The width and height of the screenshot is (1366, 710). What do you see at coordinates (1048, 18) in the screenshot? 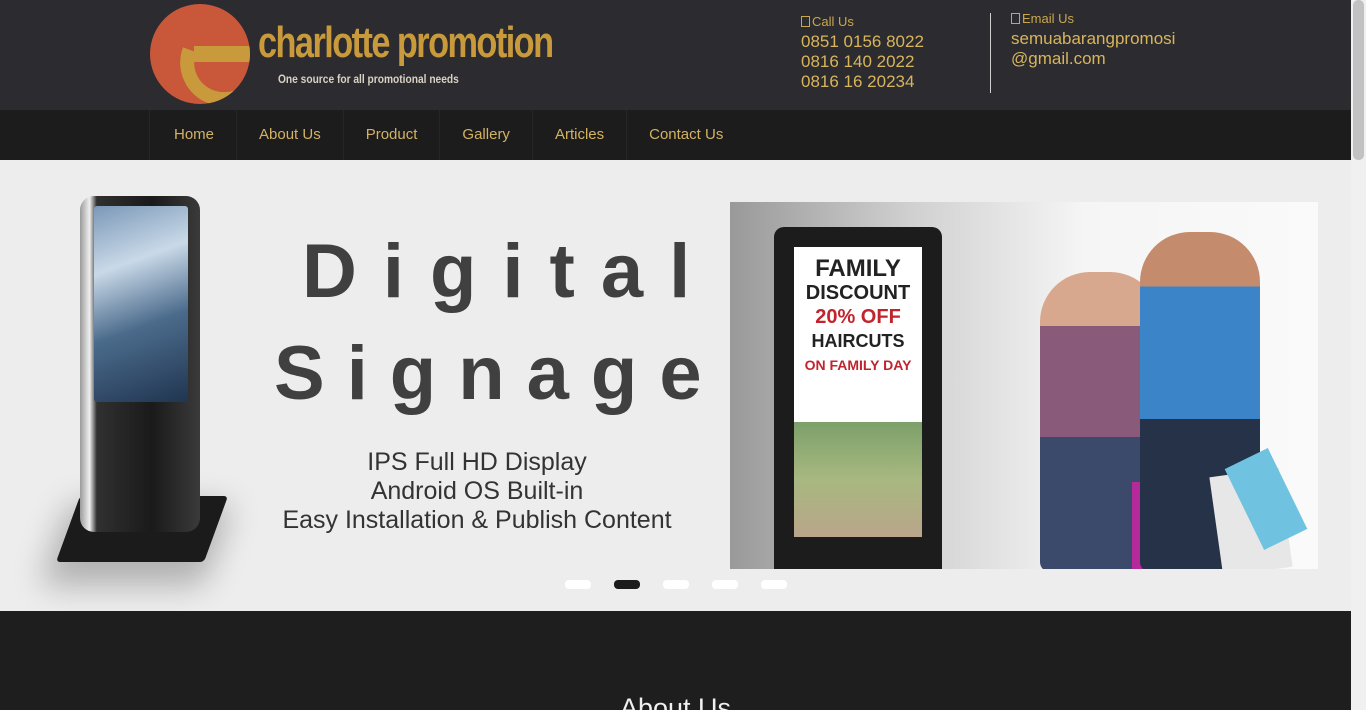
I see `email-us-label: Email Us` at bounding box center [1048, 18].